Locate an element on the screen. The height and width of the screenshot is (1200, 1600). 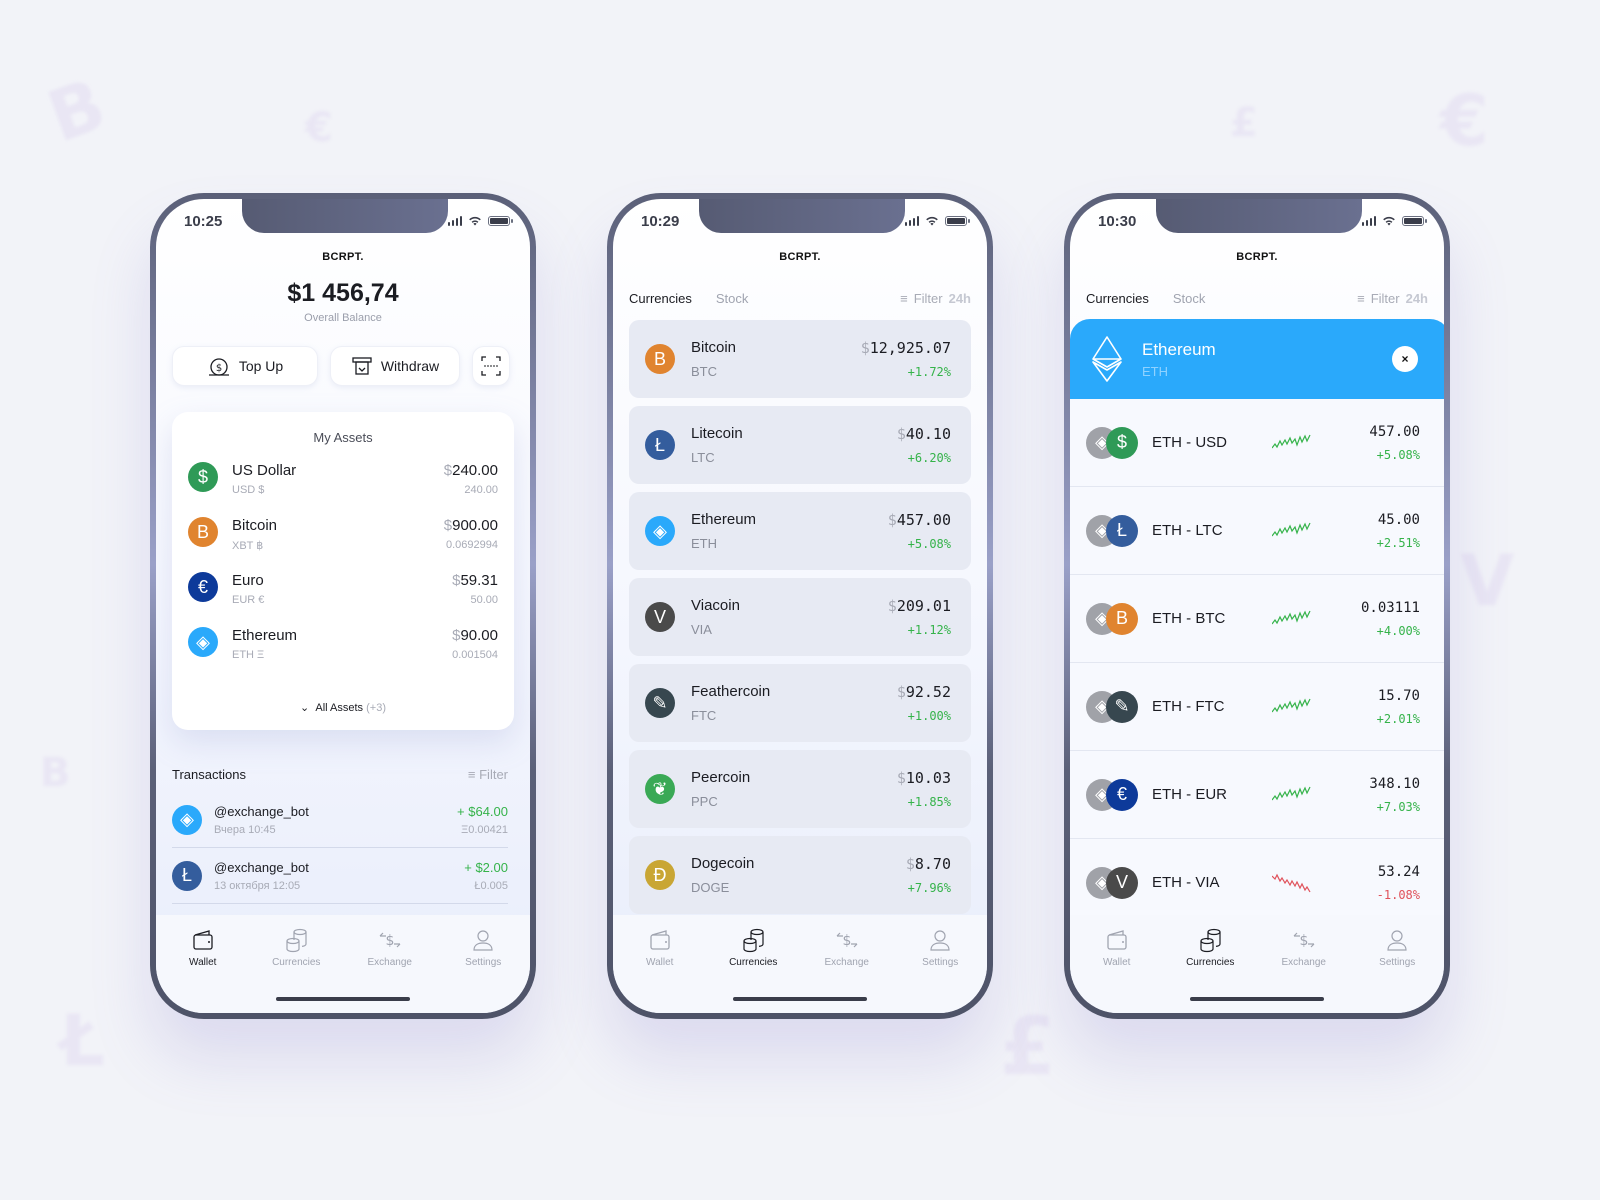
battery-icon is located at coordinates (957, 221).